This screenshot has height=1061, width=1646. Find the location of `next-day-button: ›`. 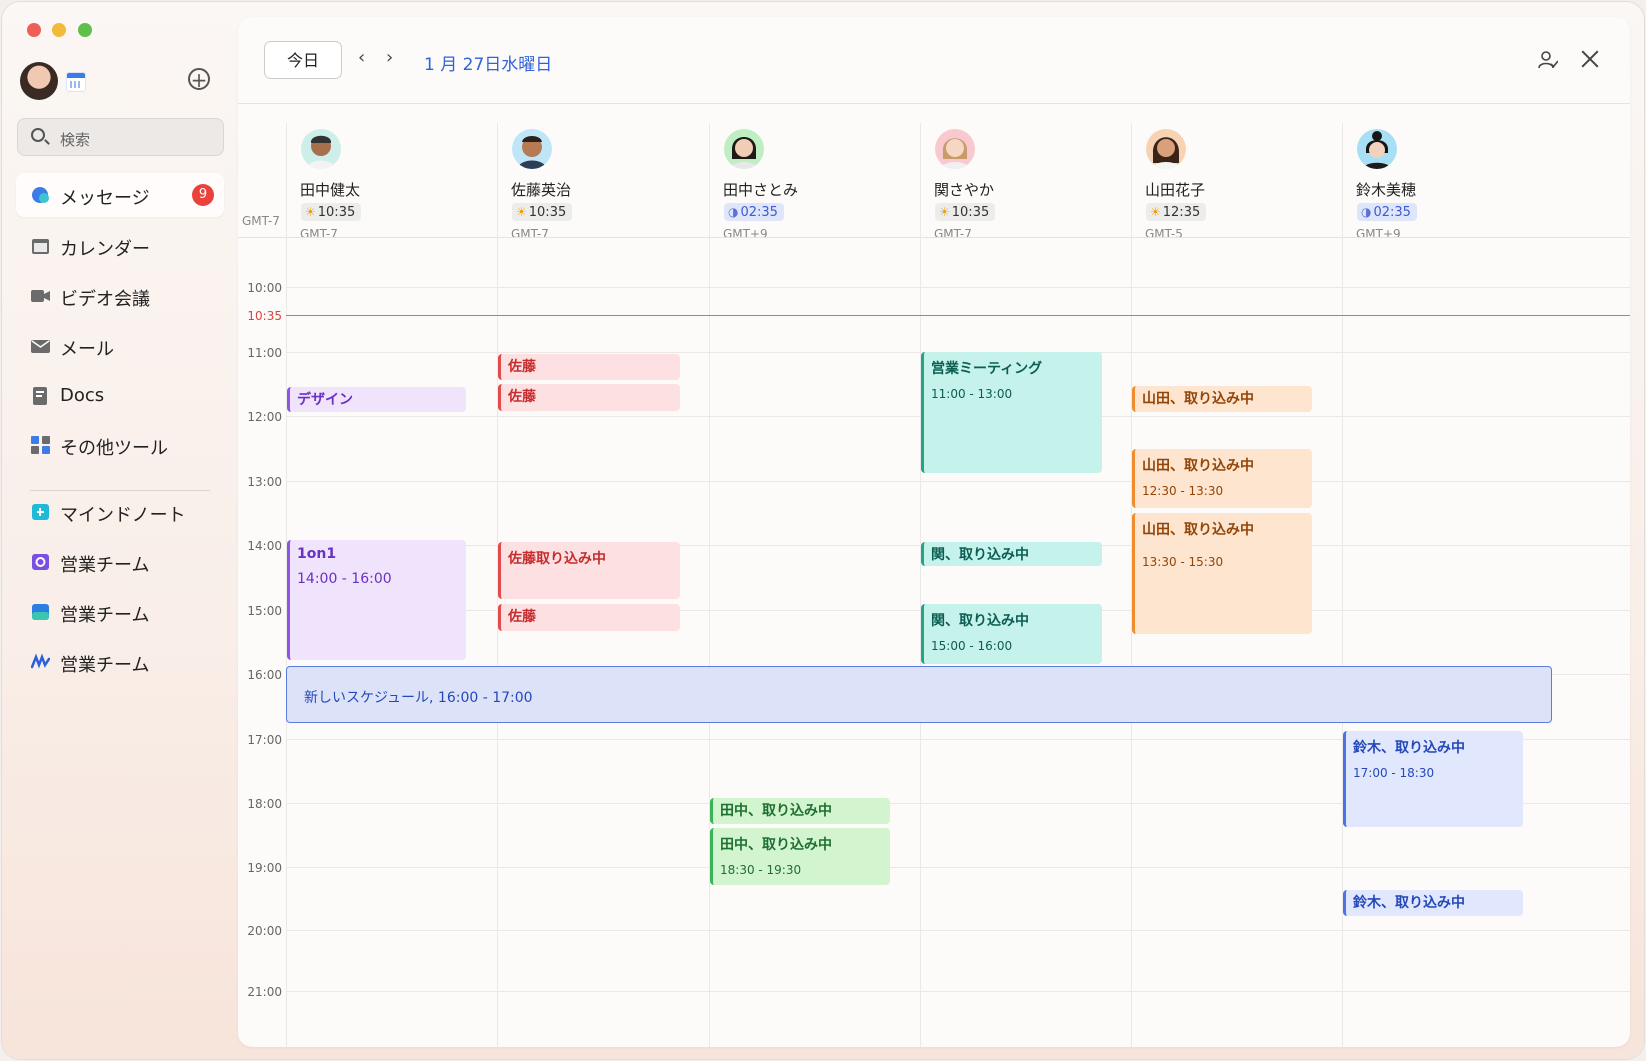

next-day-button: › is located at coordinates (389, 57).